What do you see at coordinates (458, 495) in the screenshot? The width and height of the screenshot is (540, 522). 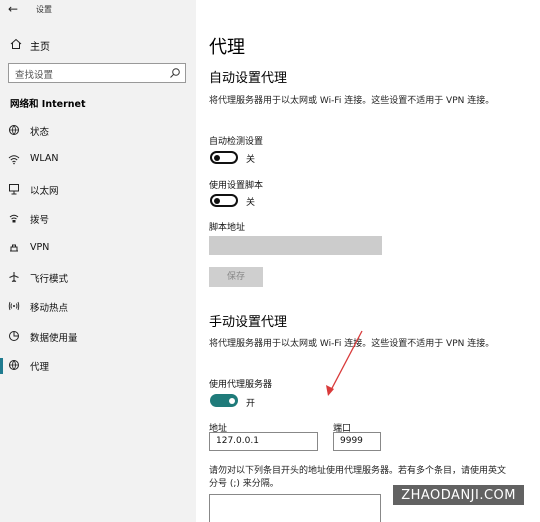 I see `watermark: ZHAODANJI.COM` at bounding box center [458, 495].